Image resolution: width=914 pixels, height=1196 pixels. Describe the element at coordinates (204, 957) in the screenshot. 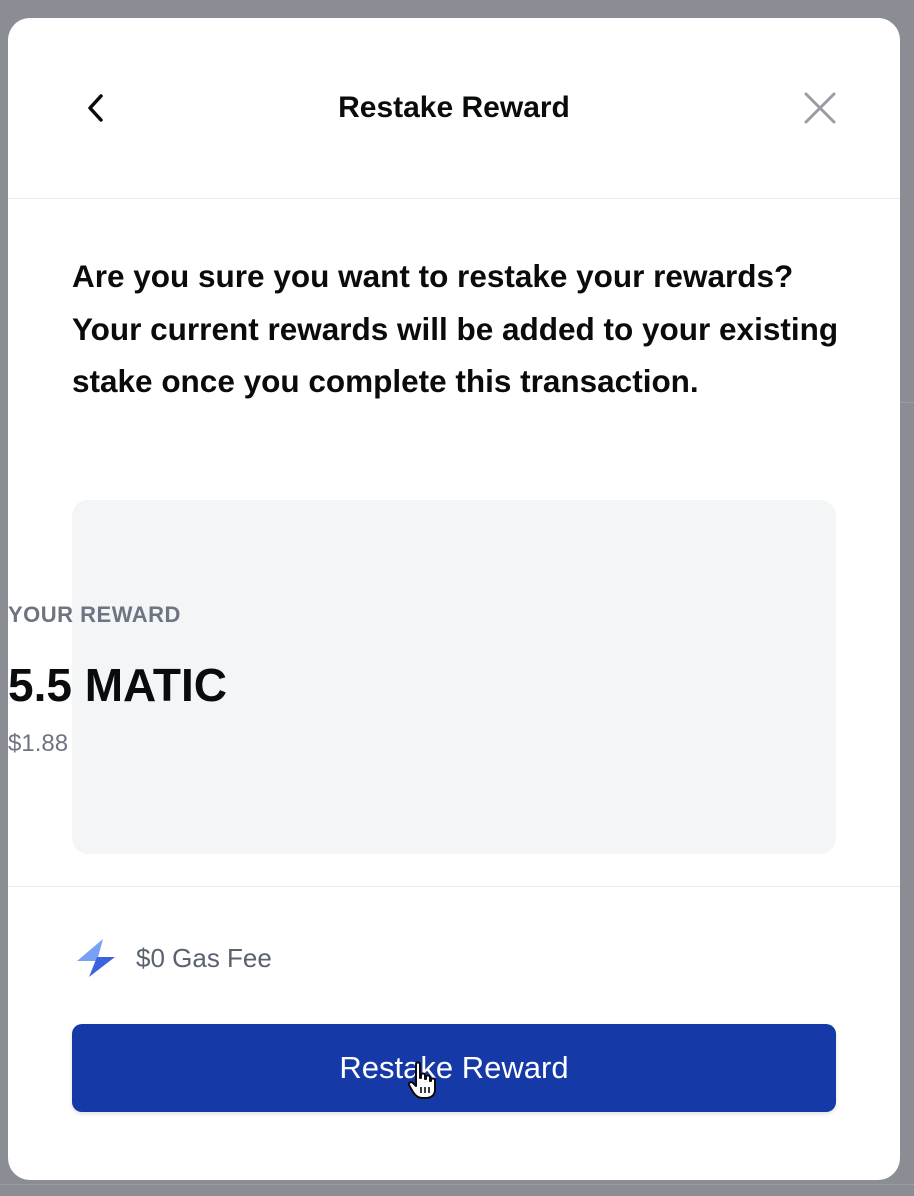

I see `gas-fee-text: $0 Gas Fee` at that location.